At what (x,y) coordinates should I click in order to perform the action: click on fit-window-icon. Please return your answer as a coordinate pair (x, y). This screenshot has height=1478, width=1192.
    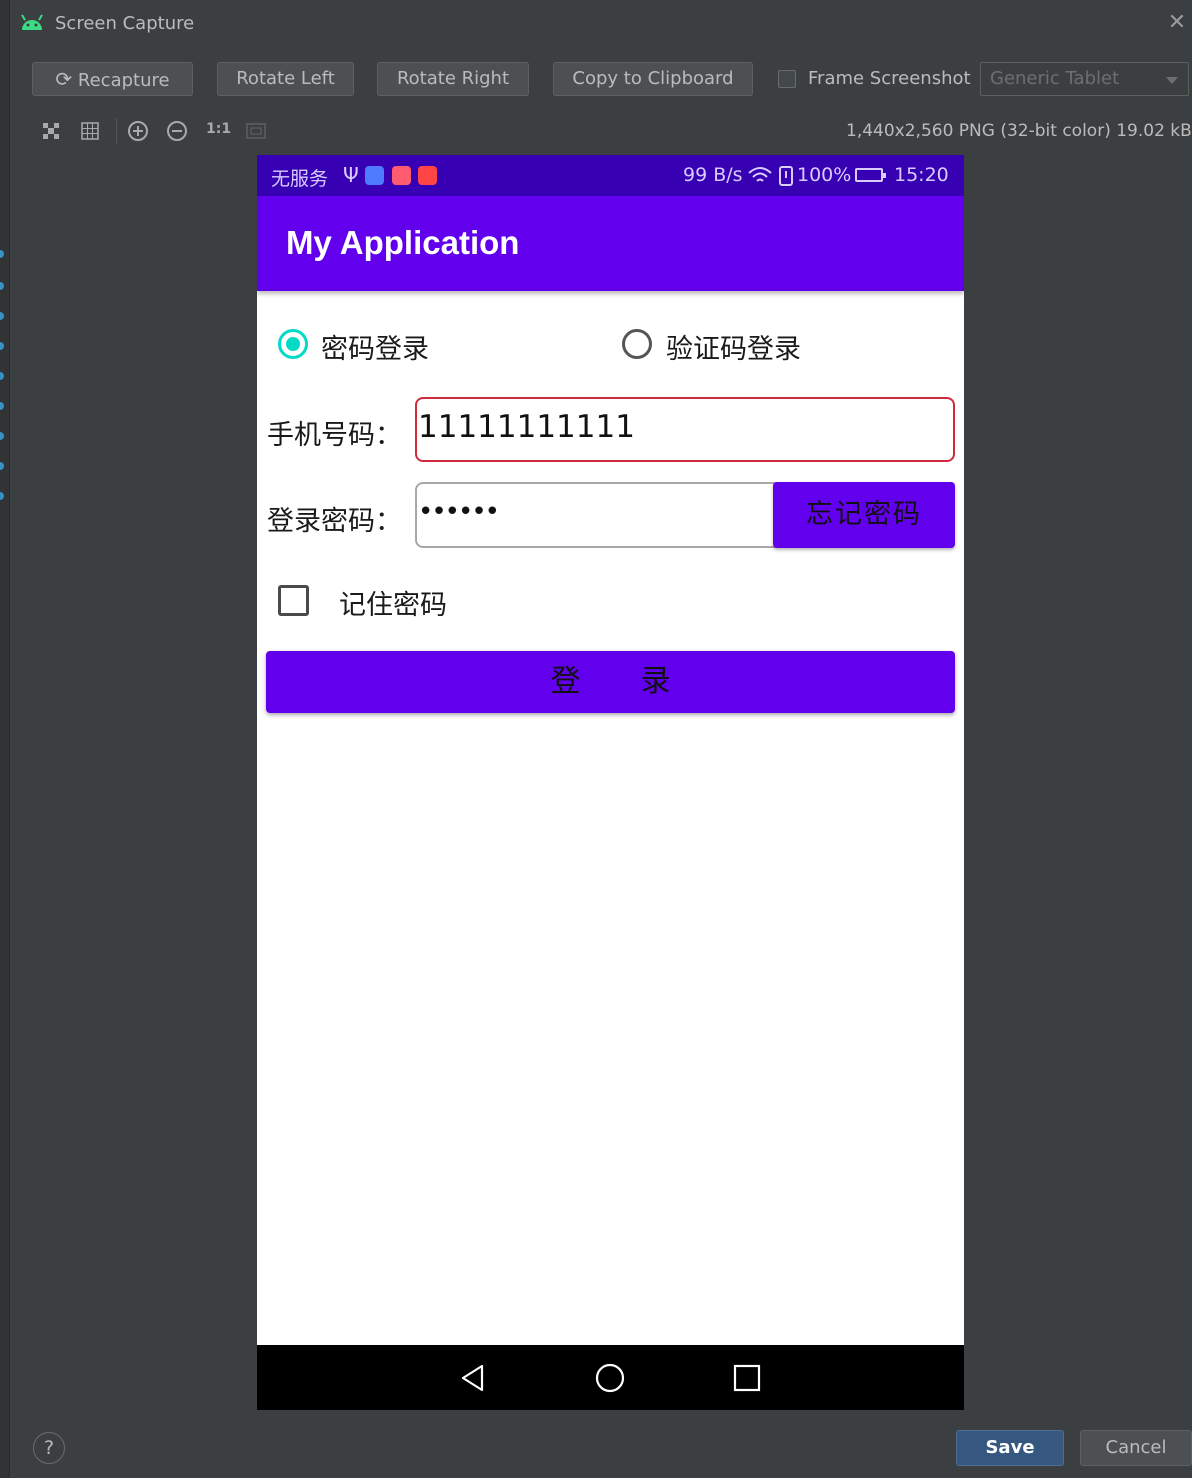
    Looking at the image, I should click on (256, 131).